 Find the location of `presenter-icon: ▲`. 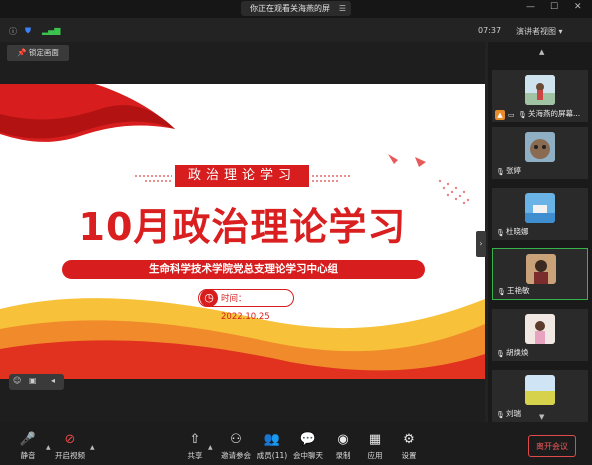

presenter-icon: ▲ is located at coordinates (500, 115).